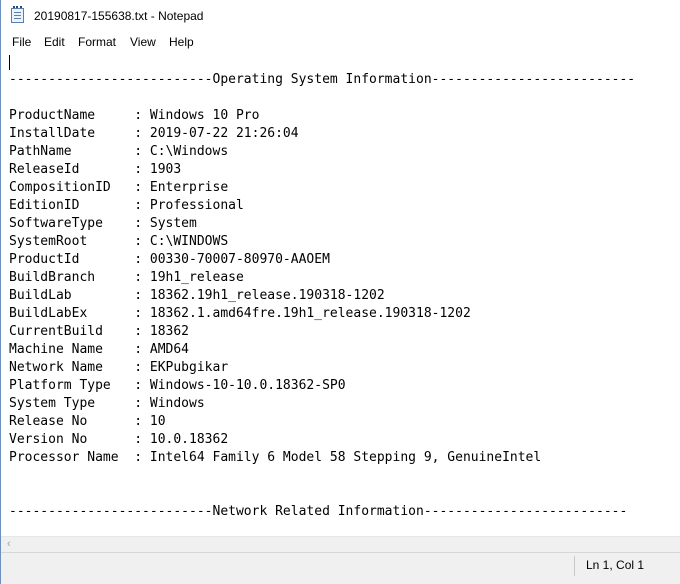 This screenshot has height=584, width=680. Describe the element at coordinates (574, 566) in the screenshot. I see `status-divider` at that location.